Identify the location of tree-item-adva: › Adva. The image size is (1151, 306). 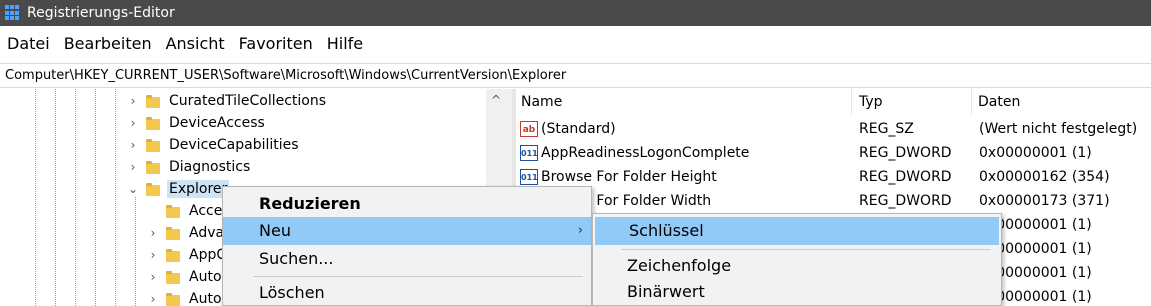
(186, 233).